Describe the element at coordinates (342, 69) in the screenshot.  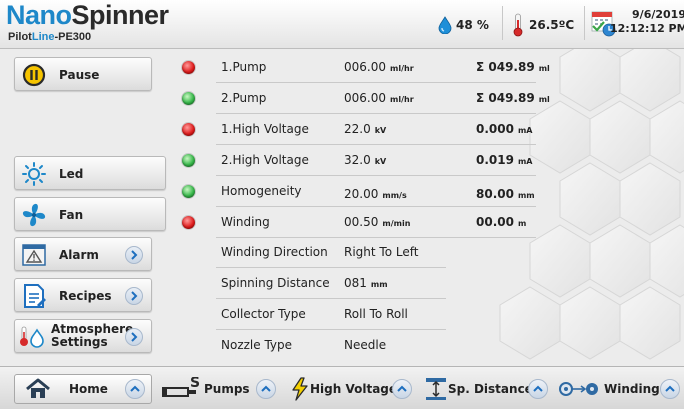
I see `status-row-pump-1: 1.Pump 006.00 ml/hr Σ 049.89 ml` at that location.